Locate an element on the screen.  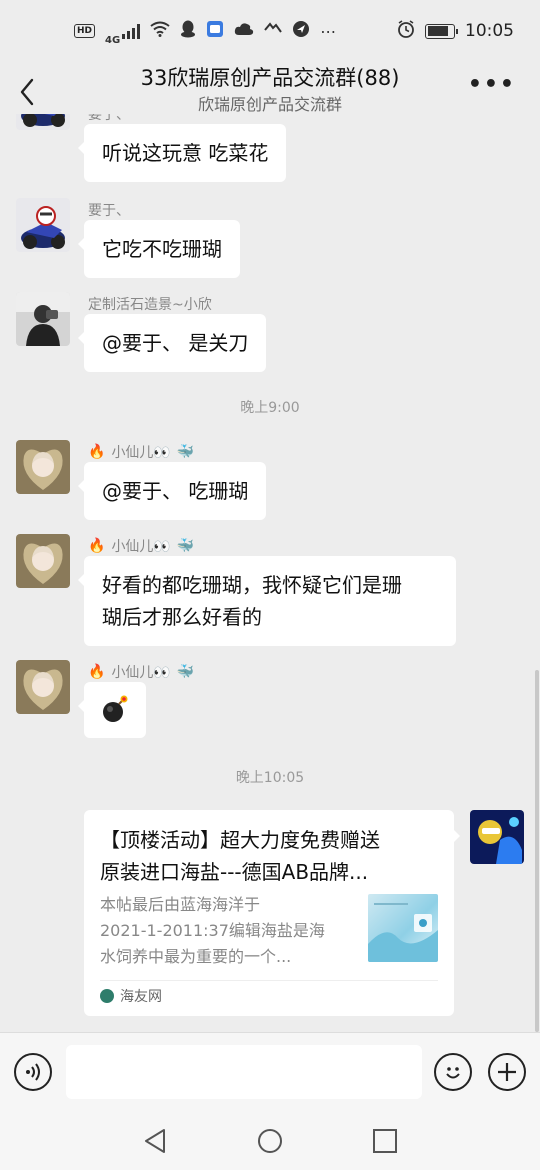
triangle-back-icon is located at coordinates (155, 1141).